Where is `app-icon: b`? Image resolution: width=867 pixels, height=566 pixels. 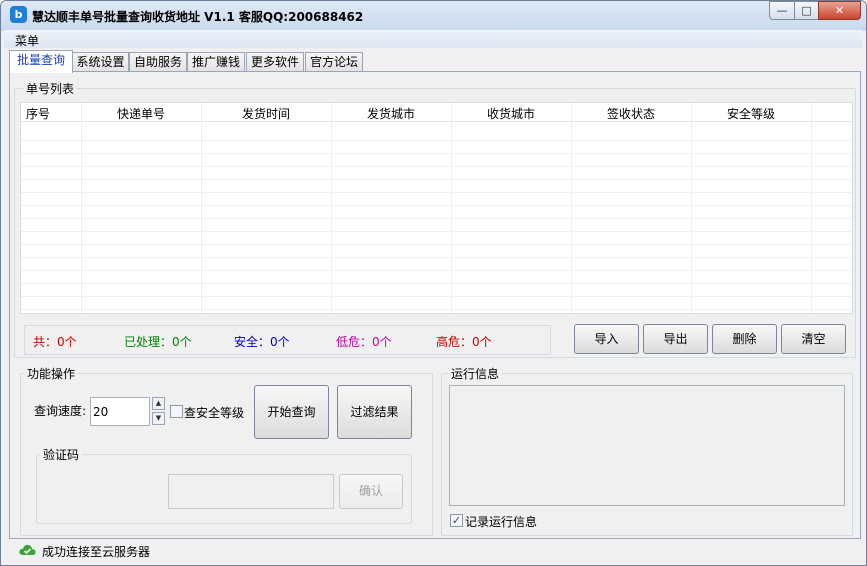 app-icon: b is located at coordinates (18, 14).